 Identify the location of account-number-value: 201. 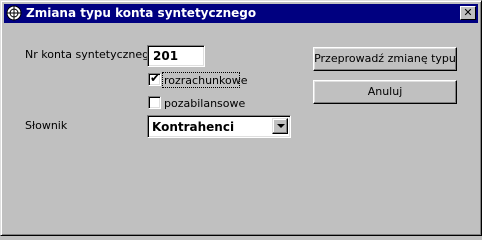
(166, 56).